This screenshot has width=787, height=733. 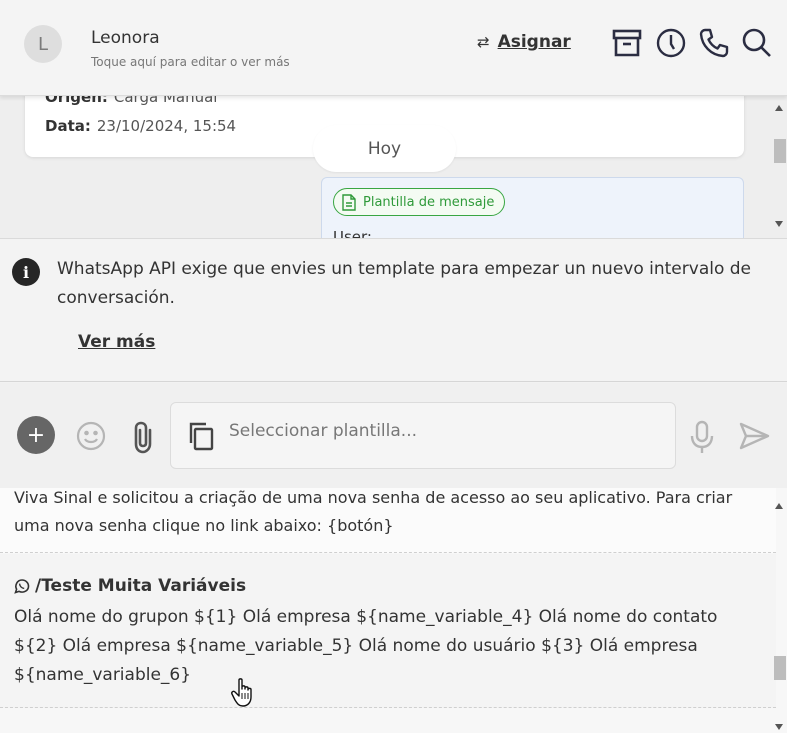 What do you see at coordinates (201, 436) in the screenshot?
I see `copy-icon` at bounding box center [201, 436].